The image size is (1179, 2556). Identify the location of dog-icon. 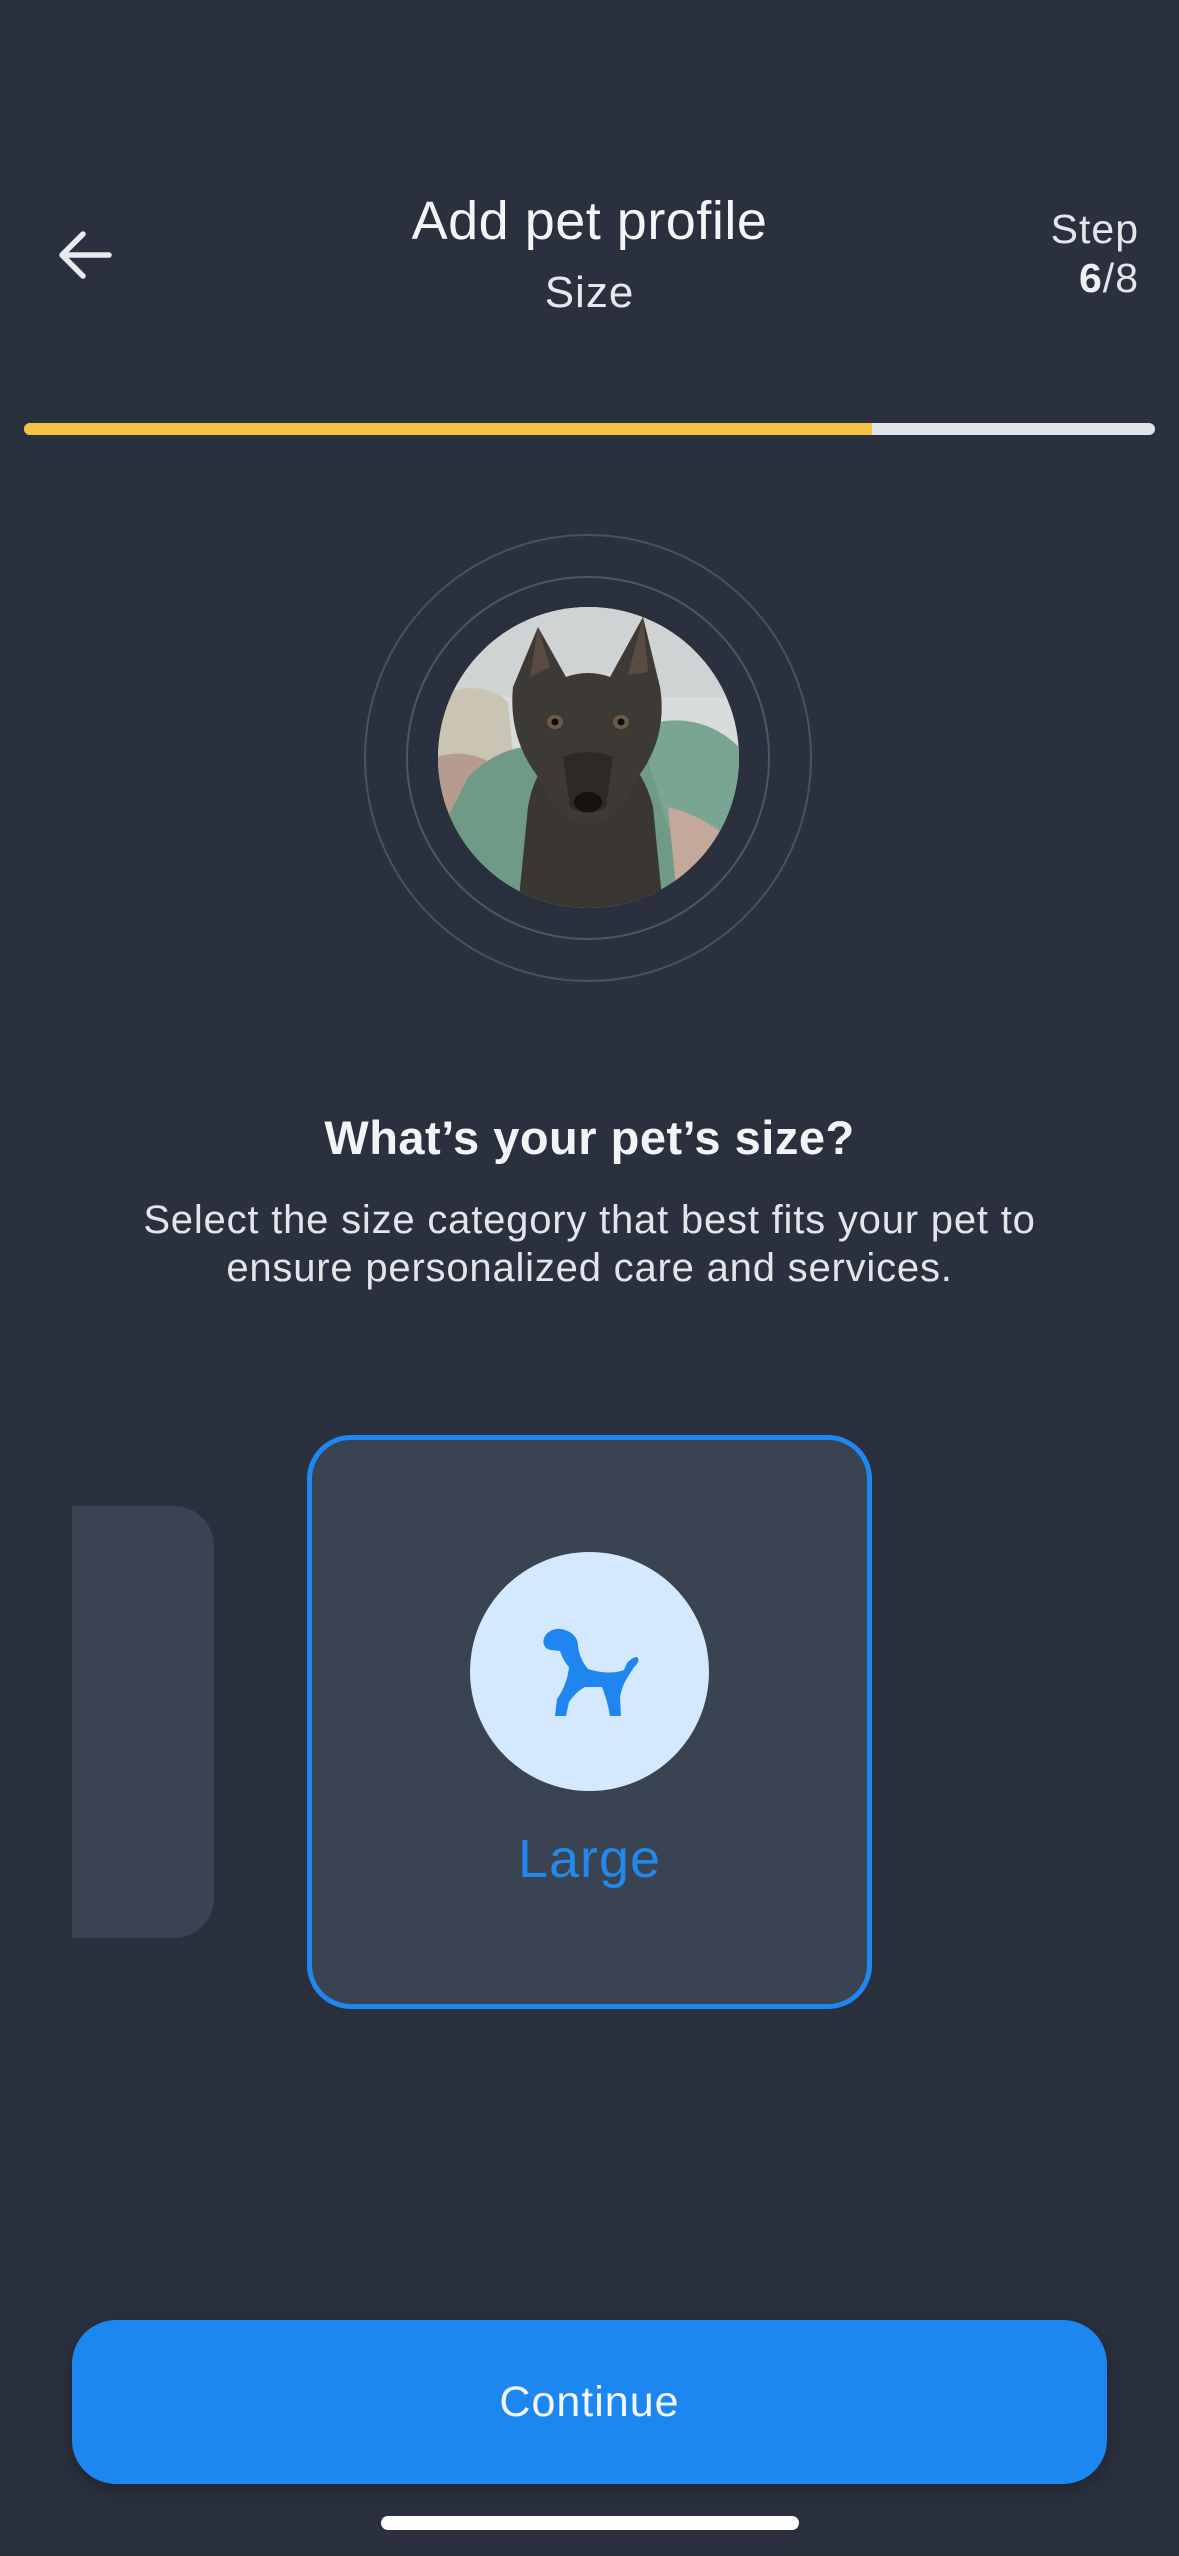
(590, 1672).